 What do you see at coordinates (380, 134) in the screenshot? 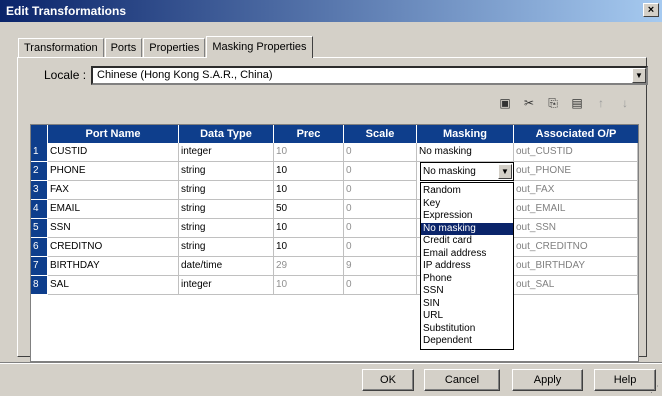
I see `col-header-scale: Scale` at bounding box center [380, 134].